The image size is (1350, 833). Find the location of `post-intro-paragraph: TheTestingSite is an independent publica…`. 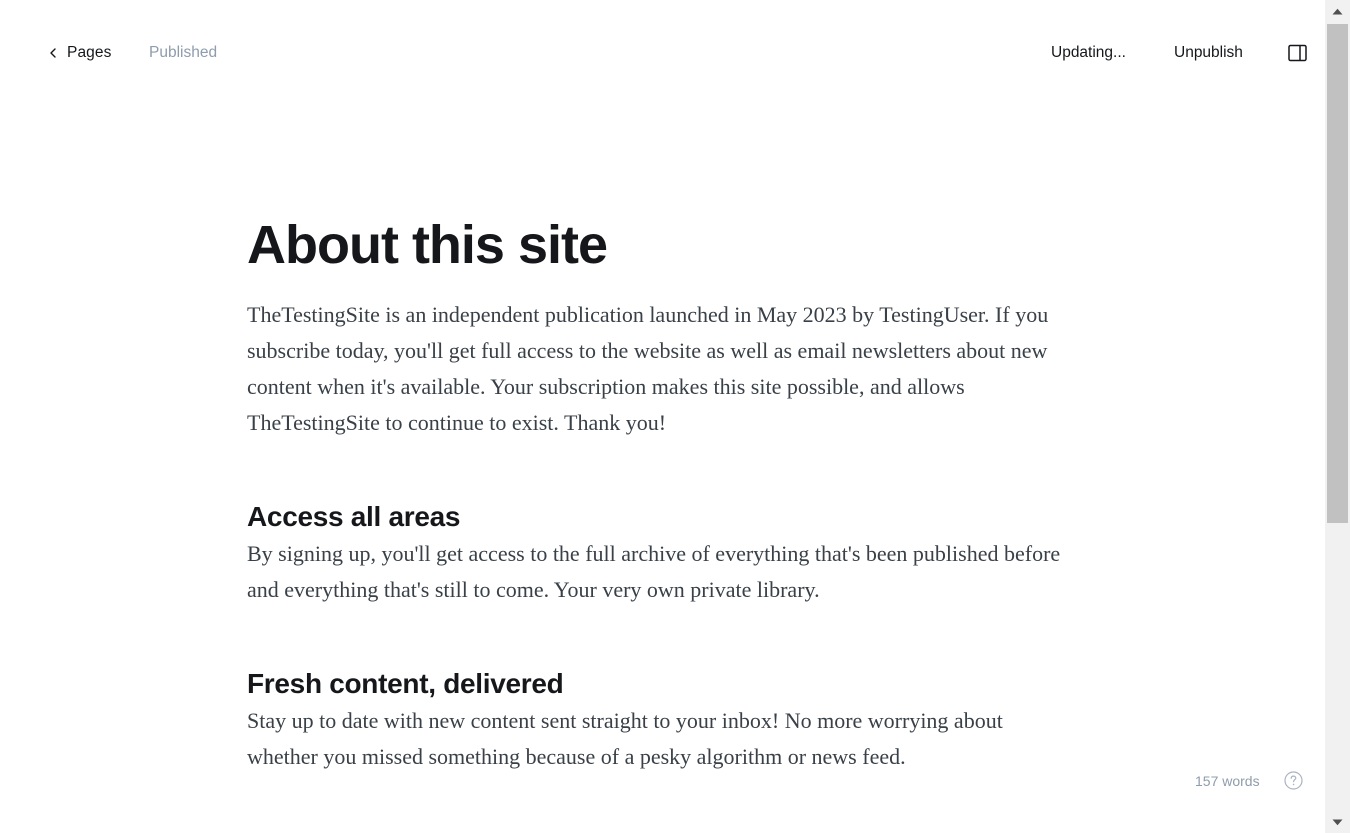

post-intro-paragraph: TheTestingSite is an independent publica… is located at coordinates (662, 369).